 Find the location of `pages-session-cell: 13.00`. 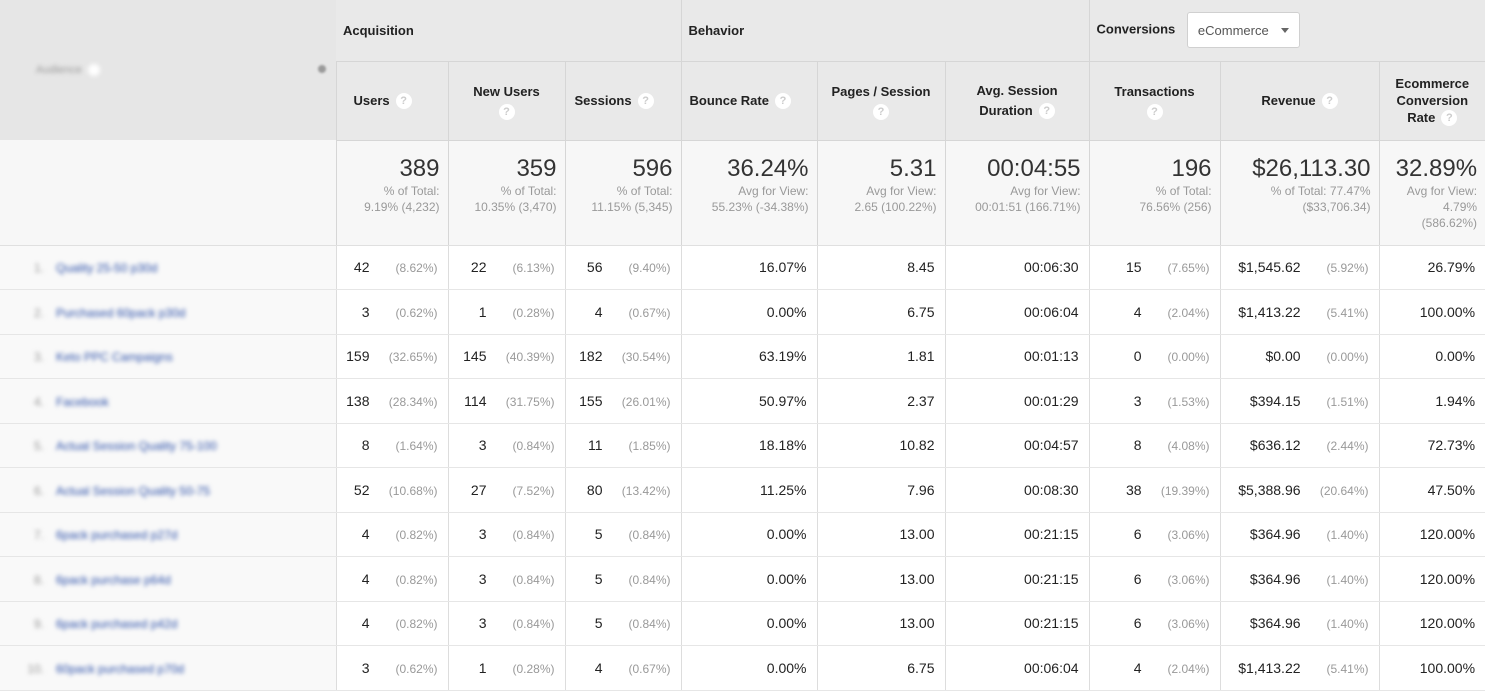

pages-session-cell: 13.00 is located at coordinates (880, 534).